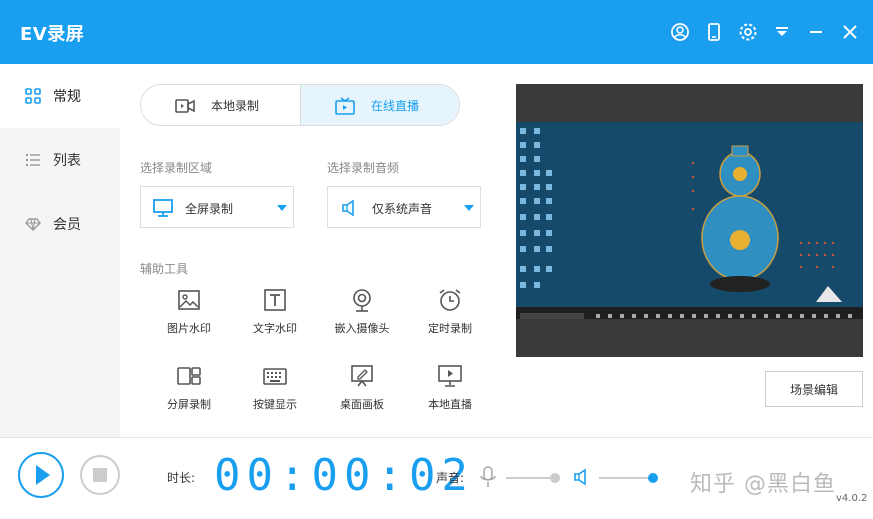 The width and height of the screenshot is (873, 519). I want to click on sidebar-item-list: 列表, so click(60, 160).